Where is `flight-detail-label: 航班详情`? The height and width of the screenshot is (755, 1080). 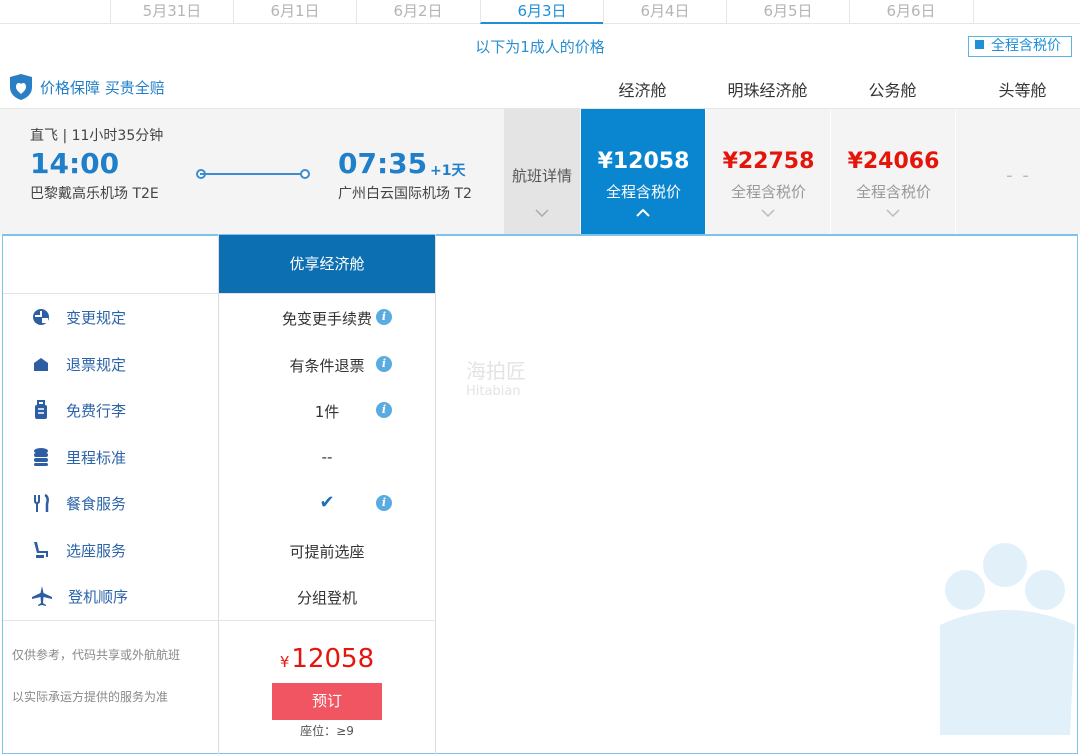
flight-detail-label: 航班详情 is located at coordinates (541, 176).